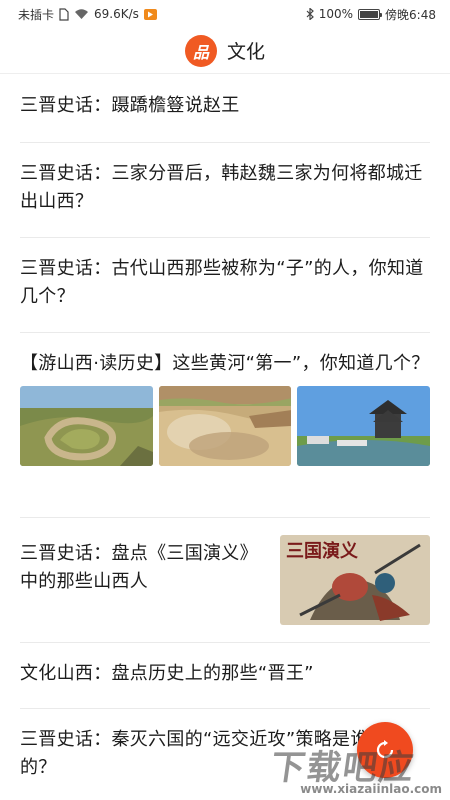 The image size is (450, 800). I want to click on notification-icon, so click(150, 14).